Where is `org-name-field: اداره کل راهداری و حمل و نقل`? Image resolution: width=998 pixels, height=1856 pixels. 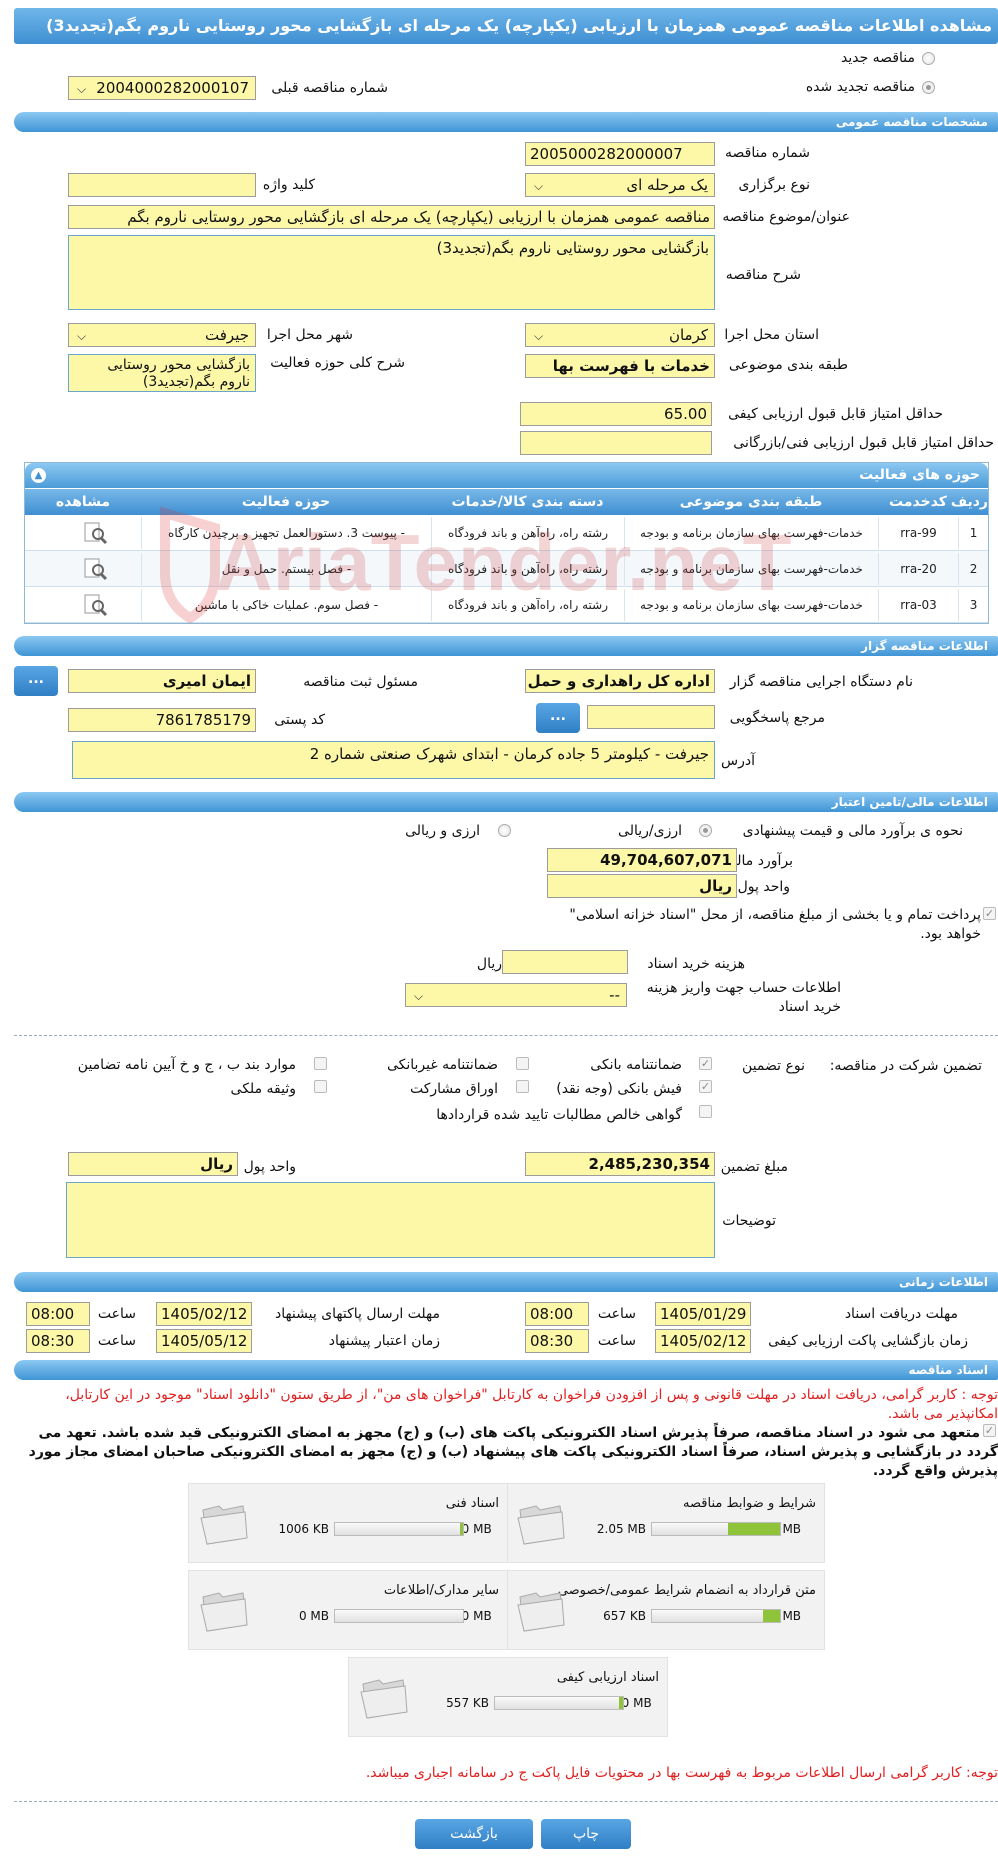
org-name-field: اداره کل راهداری و حمل و نقل is located at coordinates (620, 681).